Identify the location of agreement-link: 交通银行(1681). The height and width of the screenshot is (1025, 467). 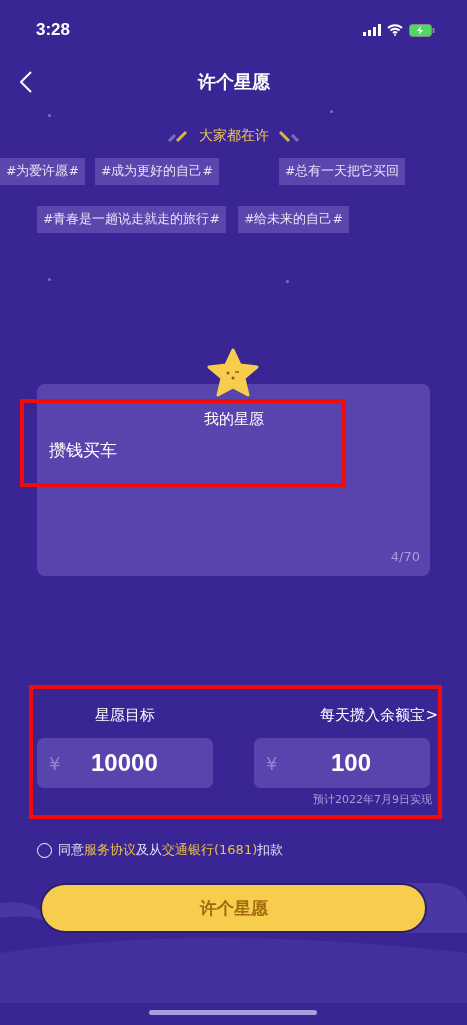
(210, 849).